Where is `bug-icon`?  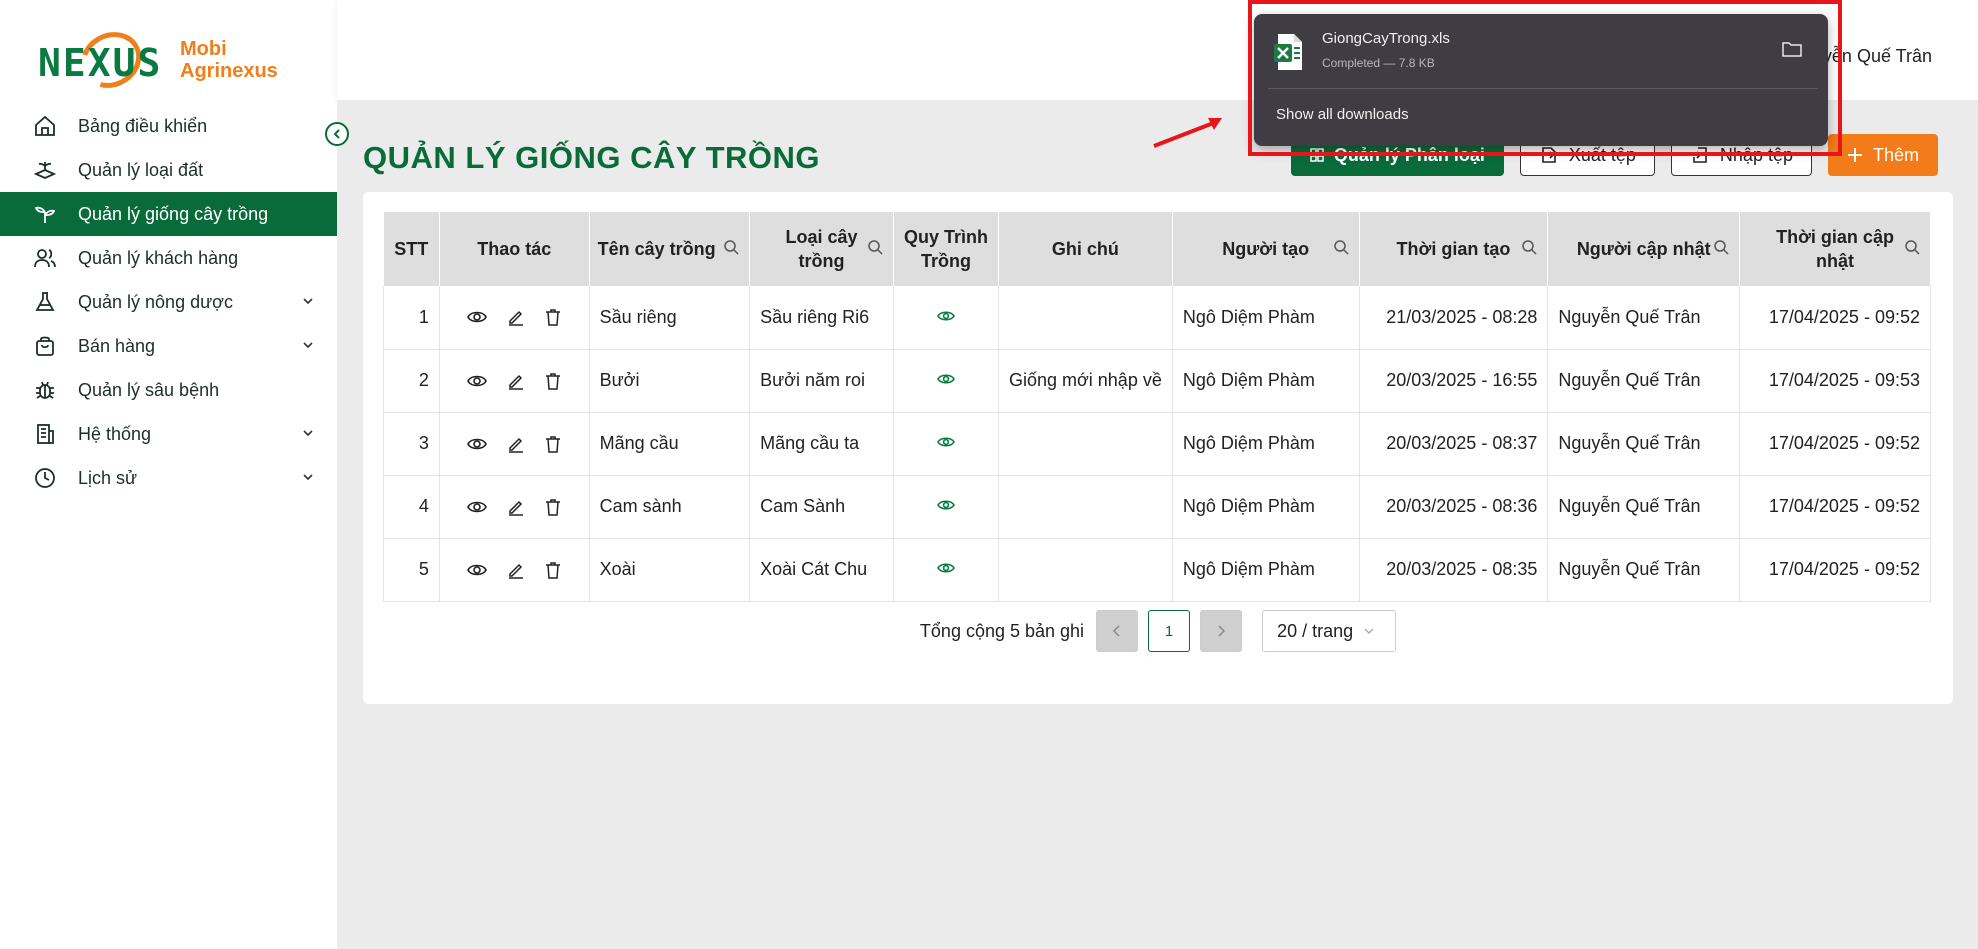 bug-icon is located at coordinates (45, 390).